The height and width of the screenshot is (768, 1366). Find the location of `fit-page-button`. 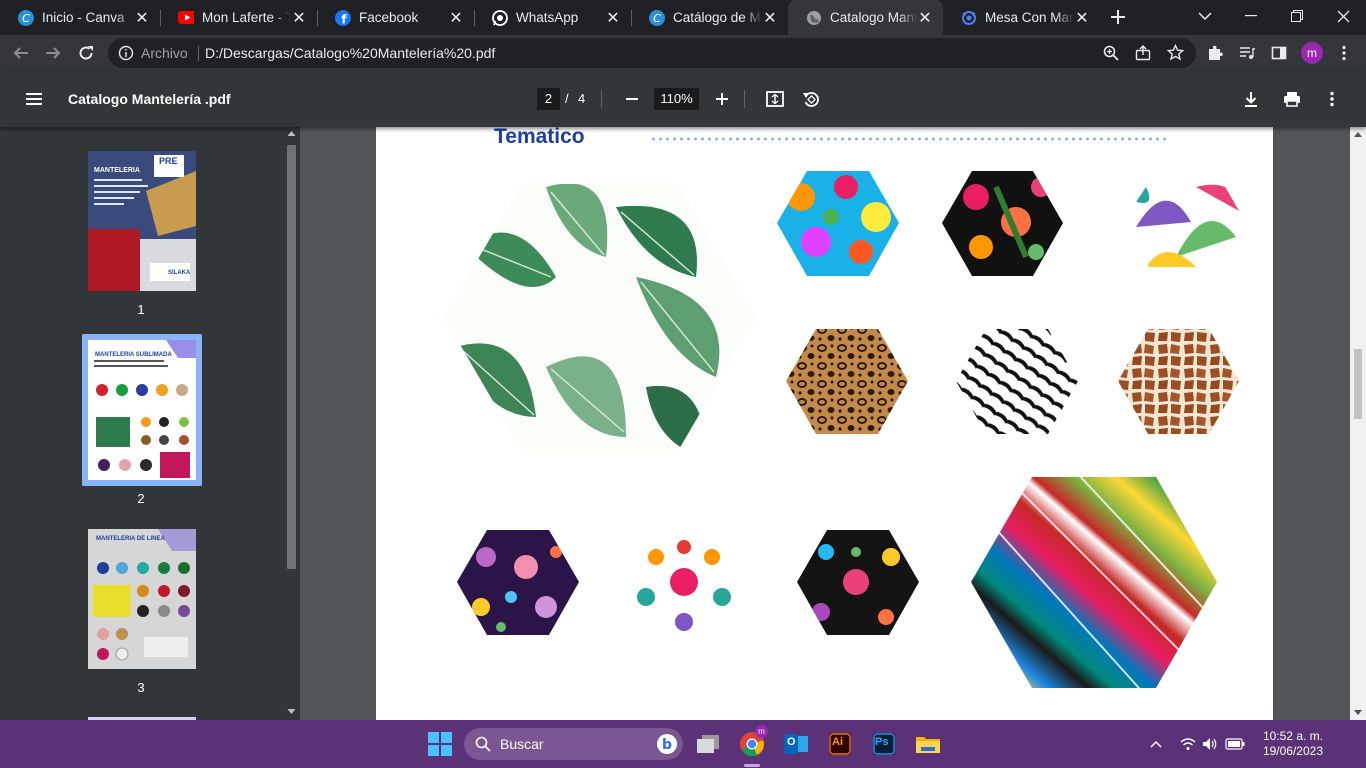

fit-page-button is located at coordinates (775, 99).